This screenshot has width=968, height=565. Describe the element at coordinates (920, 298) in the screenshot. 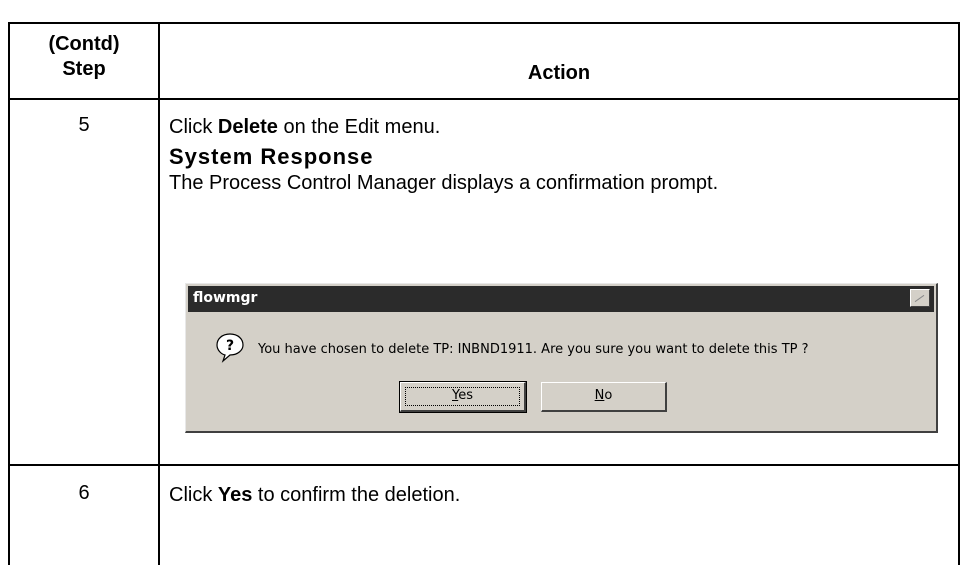

I see `close-icon` at that location.